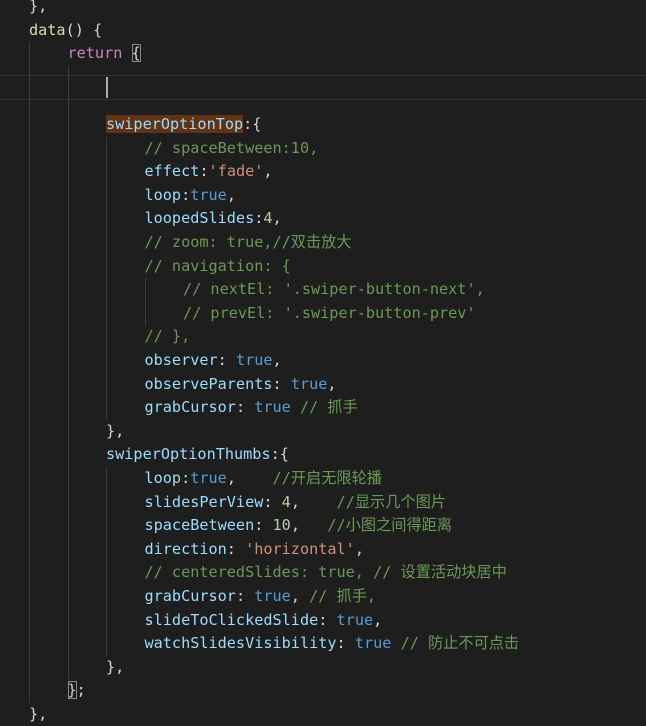  I want to click on code-line: spaceBetween: 10, //小图之间得距离, so click(299, 526).